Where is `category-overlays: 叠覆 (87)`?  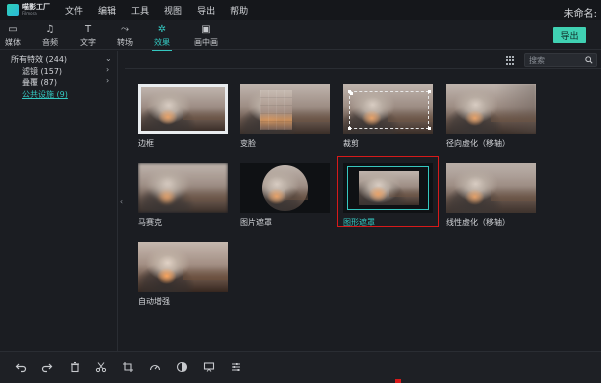 category-overlays: 叠覆 (87) is located at coordinates (39, 82).